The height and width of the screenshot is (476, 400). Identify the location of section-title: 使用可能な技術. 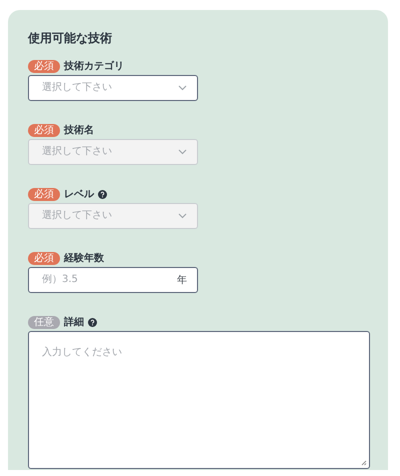
(70, 38).